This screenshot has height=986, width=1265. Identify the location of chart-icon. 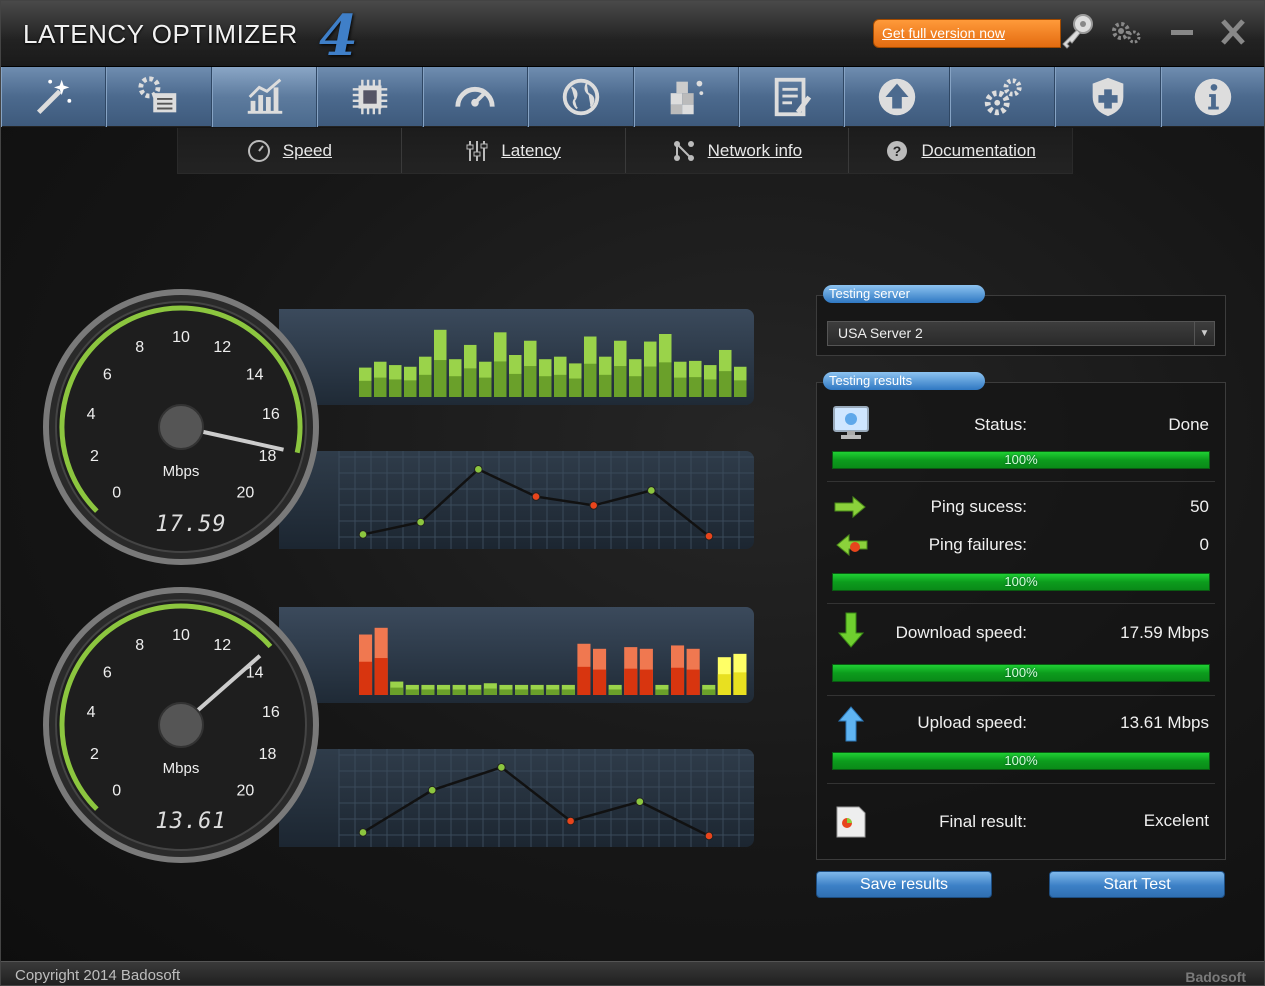
(264, 96).